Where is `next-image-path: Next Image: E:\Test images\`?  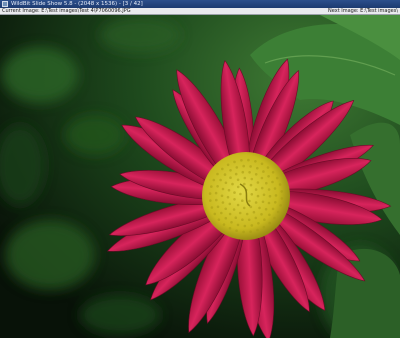
next-image-path: Next Image: E:\Test images\ is located at coordinates (363, 11).